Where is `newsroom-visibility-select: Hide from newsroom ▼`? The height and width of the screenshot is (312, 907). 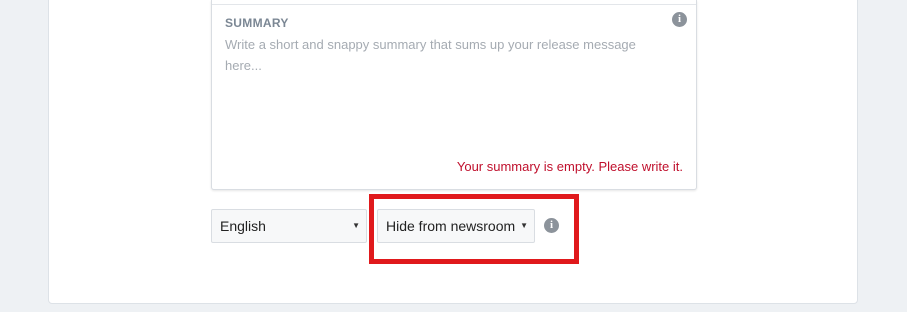
newsroom-visibility-select: Hide from newsroom ▼ is located at coordinates (456, 226).